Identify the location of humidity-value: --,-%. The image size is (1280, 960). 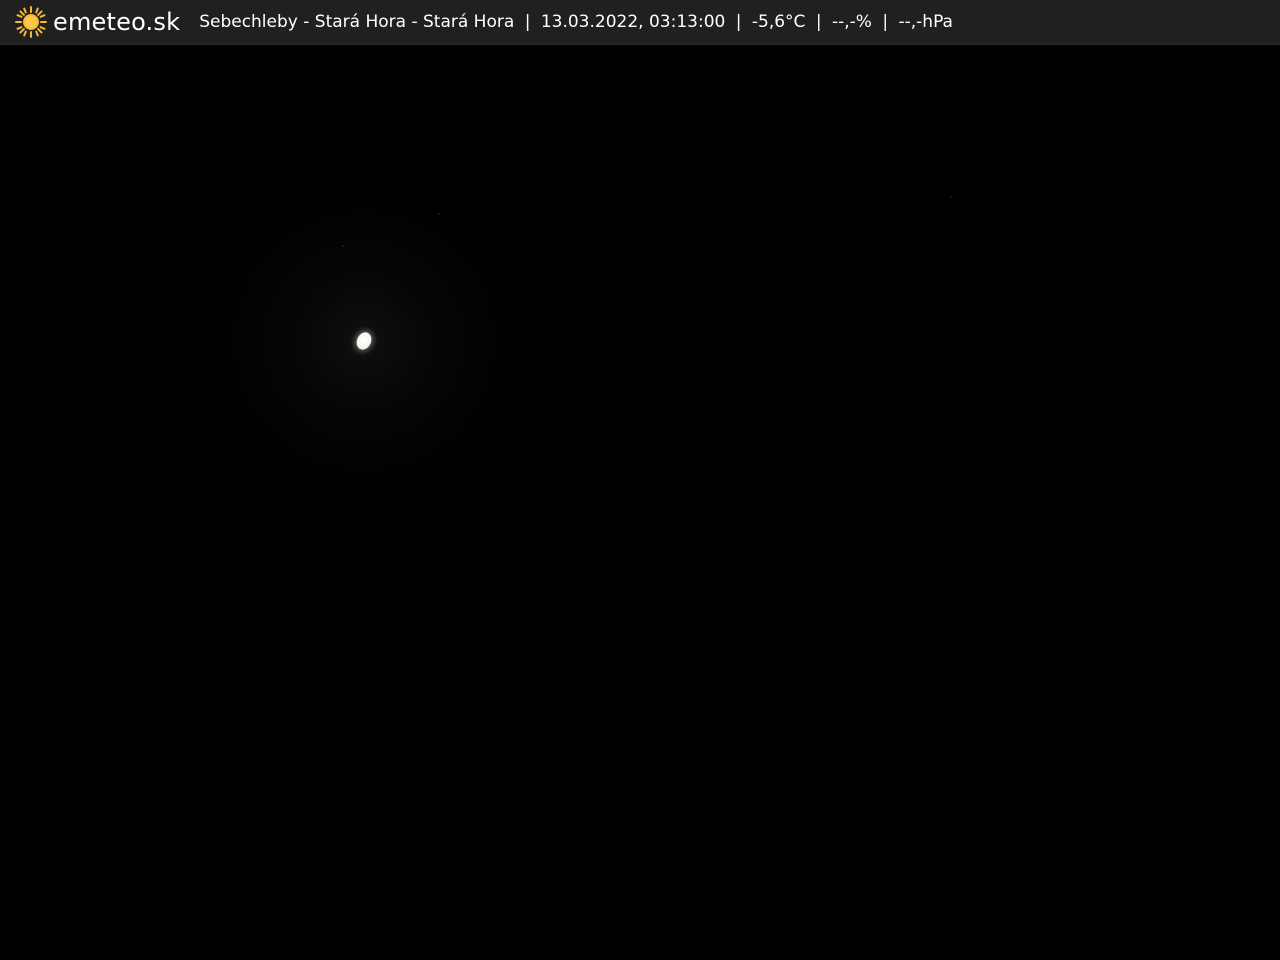
(851, 22).